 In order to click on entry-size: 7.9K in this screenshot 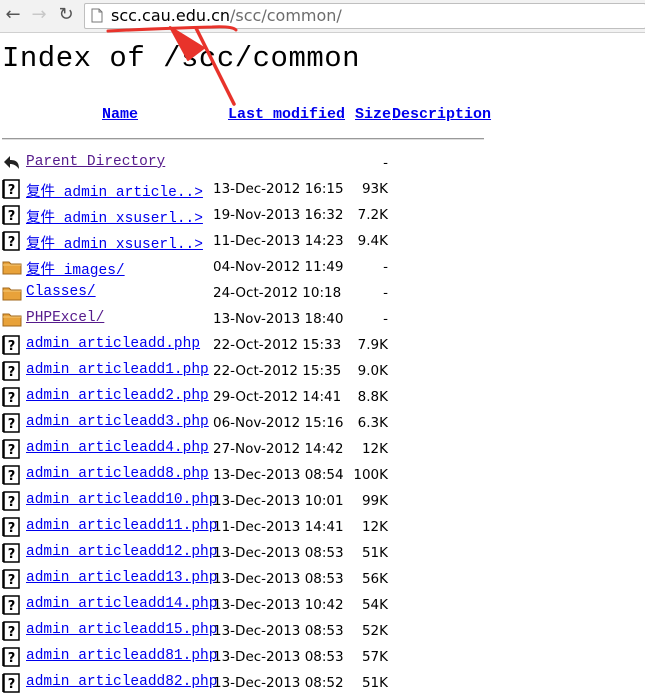, I will do `click(372, 345)`.